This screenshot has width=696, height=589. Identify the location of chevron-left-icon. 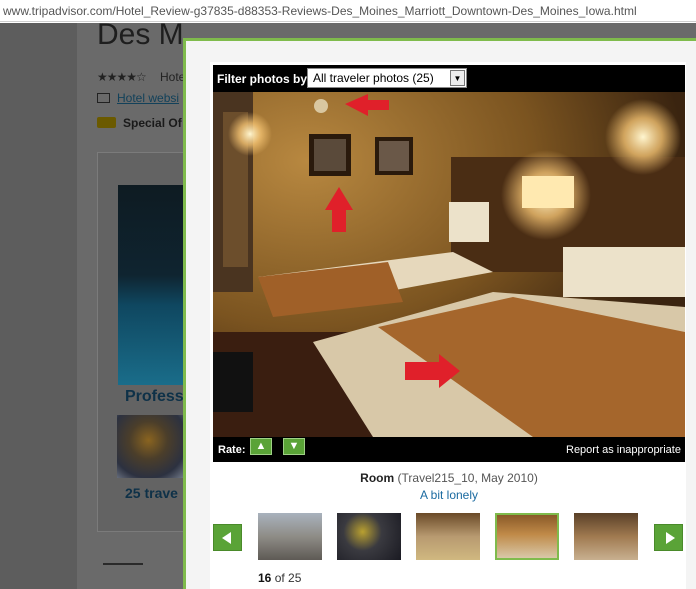
(226, 538).